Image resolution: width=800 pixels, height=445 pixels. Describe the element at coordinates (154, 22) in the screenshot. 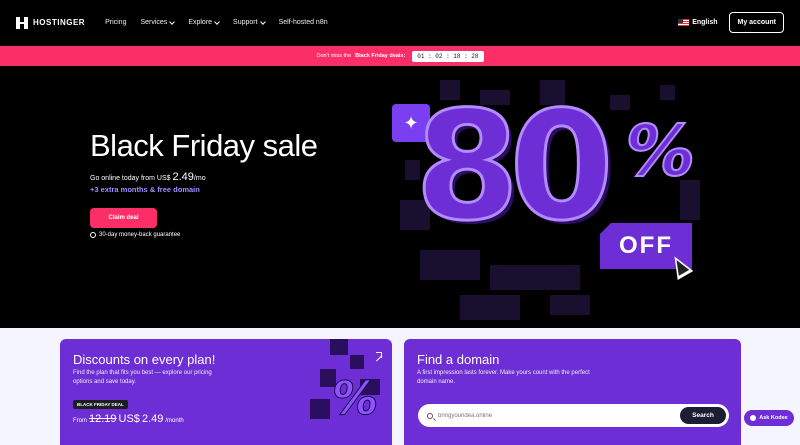

I see `nav-item-label: Services` at that location.